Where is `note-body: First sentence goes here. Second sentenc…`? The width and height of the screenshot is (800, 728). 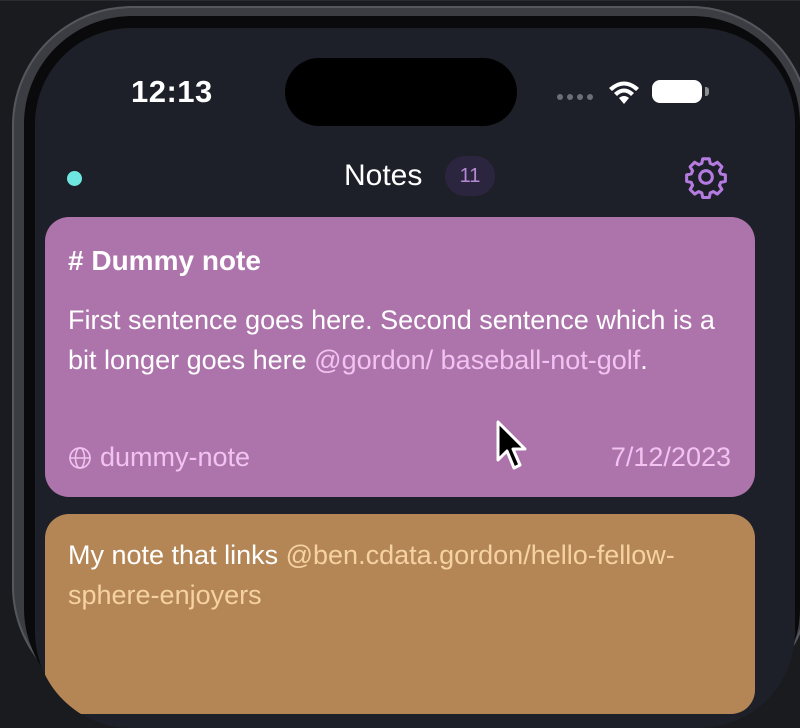 note-body: First sentence goes here. Second sentenc… is located at coordinates (398, 340).